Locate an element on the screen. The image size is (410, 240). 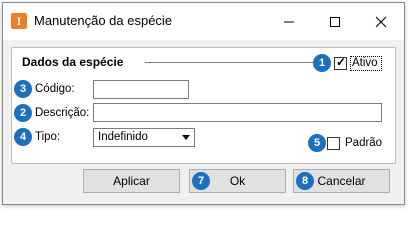
maximize-icon is located at coordinates (335, 21).